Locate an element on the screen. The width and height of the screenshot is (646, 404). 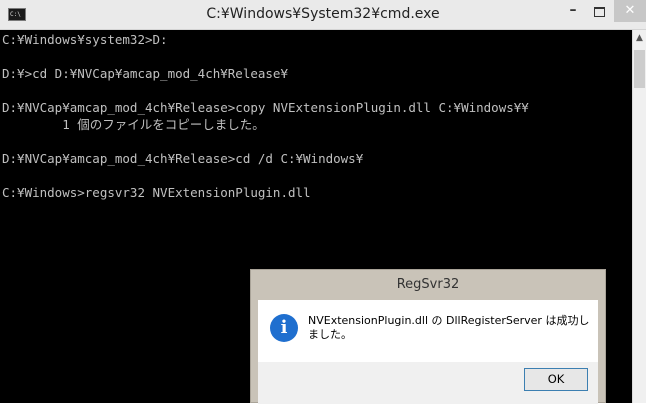
scroll-thumb is located at coordinates (639, 69).